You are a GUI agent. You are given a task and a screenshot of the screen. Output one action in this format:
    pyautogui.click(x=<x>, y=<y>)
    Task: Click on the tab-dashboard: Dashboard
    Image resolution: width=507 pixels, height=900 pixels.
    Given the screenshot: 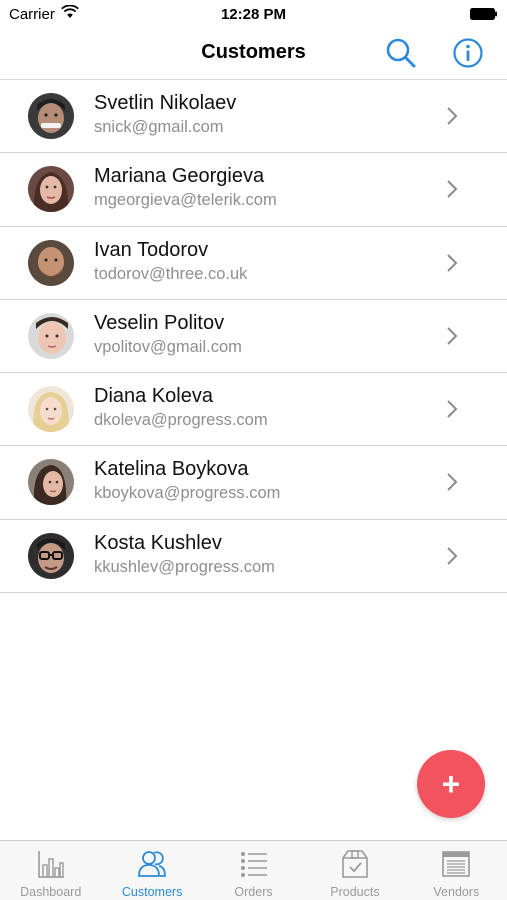 What is the action you would take?
    pyautogui.click(x=50, y=870)
    